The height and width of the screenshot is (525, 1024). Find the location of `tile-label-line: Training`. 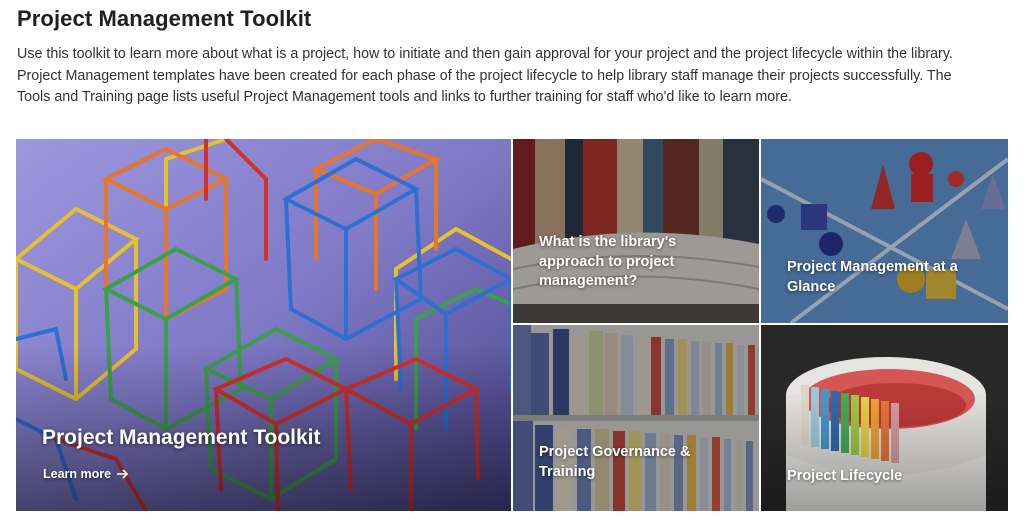

tile-label-line: Training is located at coordinates (567, 471).